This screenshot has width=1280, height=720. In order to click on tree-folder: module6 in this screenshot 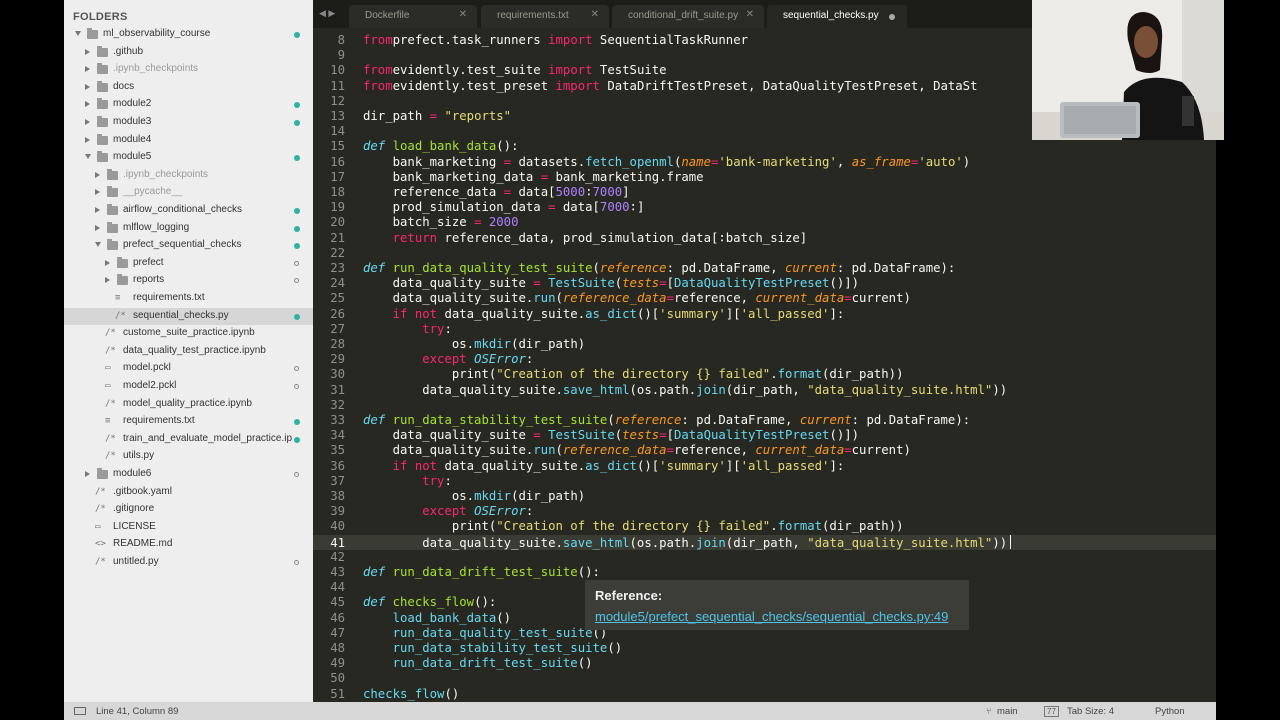, I will do `click(188, 475)`.